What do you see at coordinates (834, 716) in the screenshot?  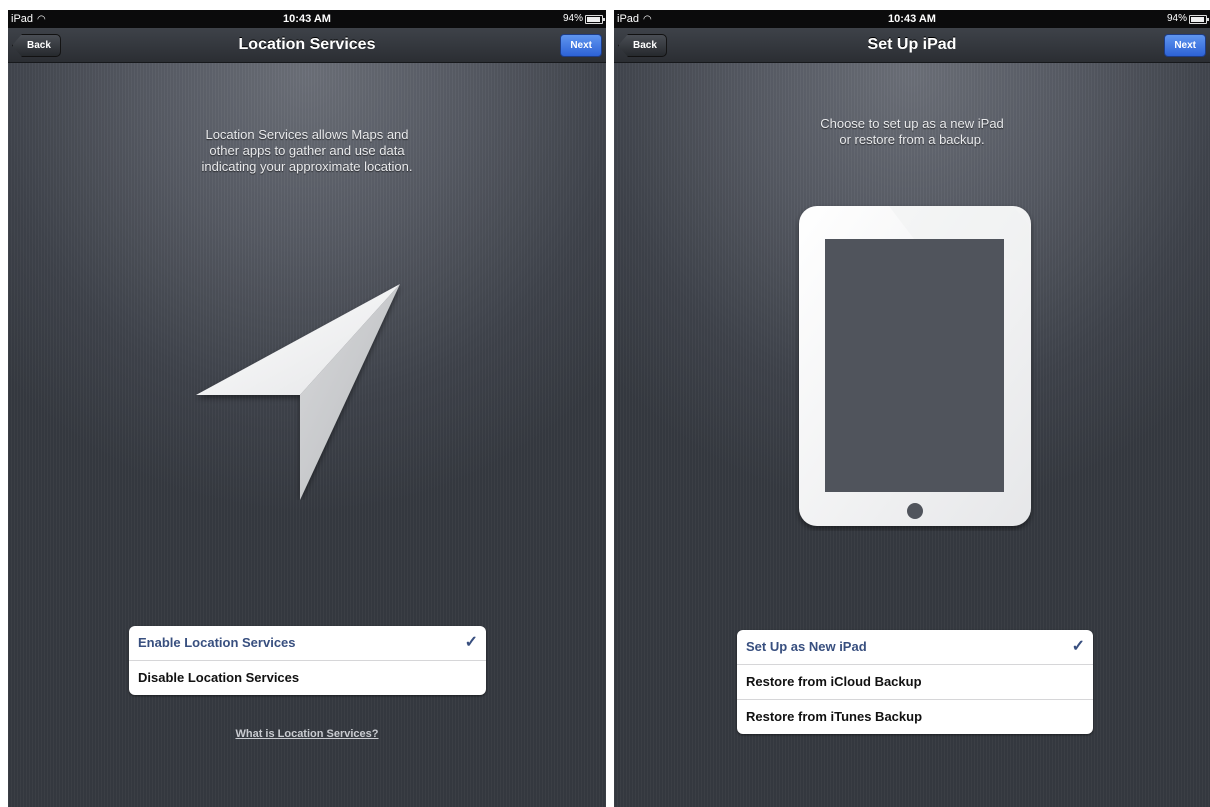 I see `option-label: Restore from iTunes Backup` at bounding box center [834, 716].